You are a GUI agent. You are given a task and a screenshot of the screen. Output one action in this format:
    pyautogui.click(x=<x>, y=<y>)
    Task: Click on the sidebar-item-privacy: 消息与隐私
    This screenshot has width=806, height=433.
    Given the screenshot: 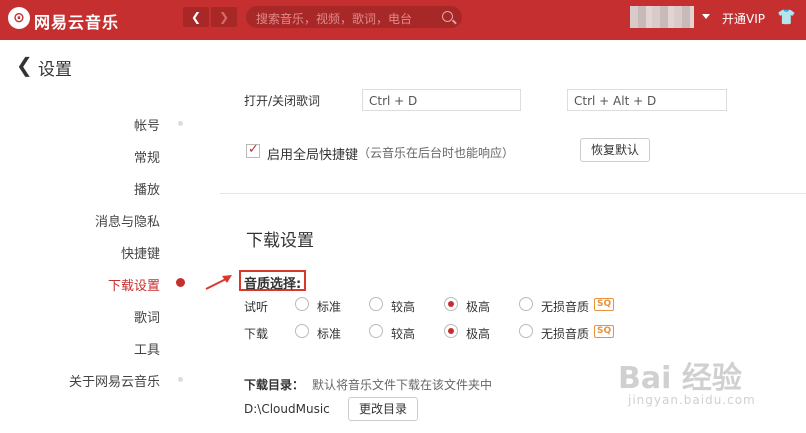 What is the action you would take?
    pyautogui.click(x=127, y=220)
    